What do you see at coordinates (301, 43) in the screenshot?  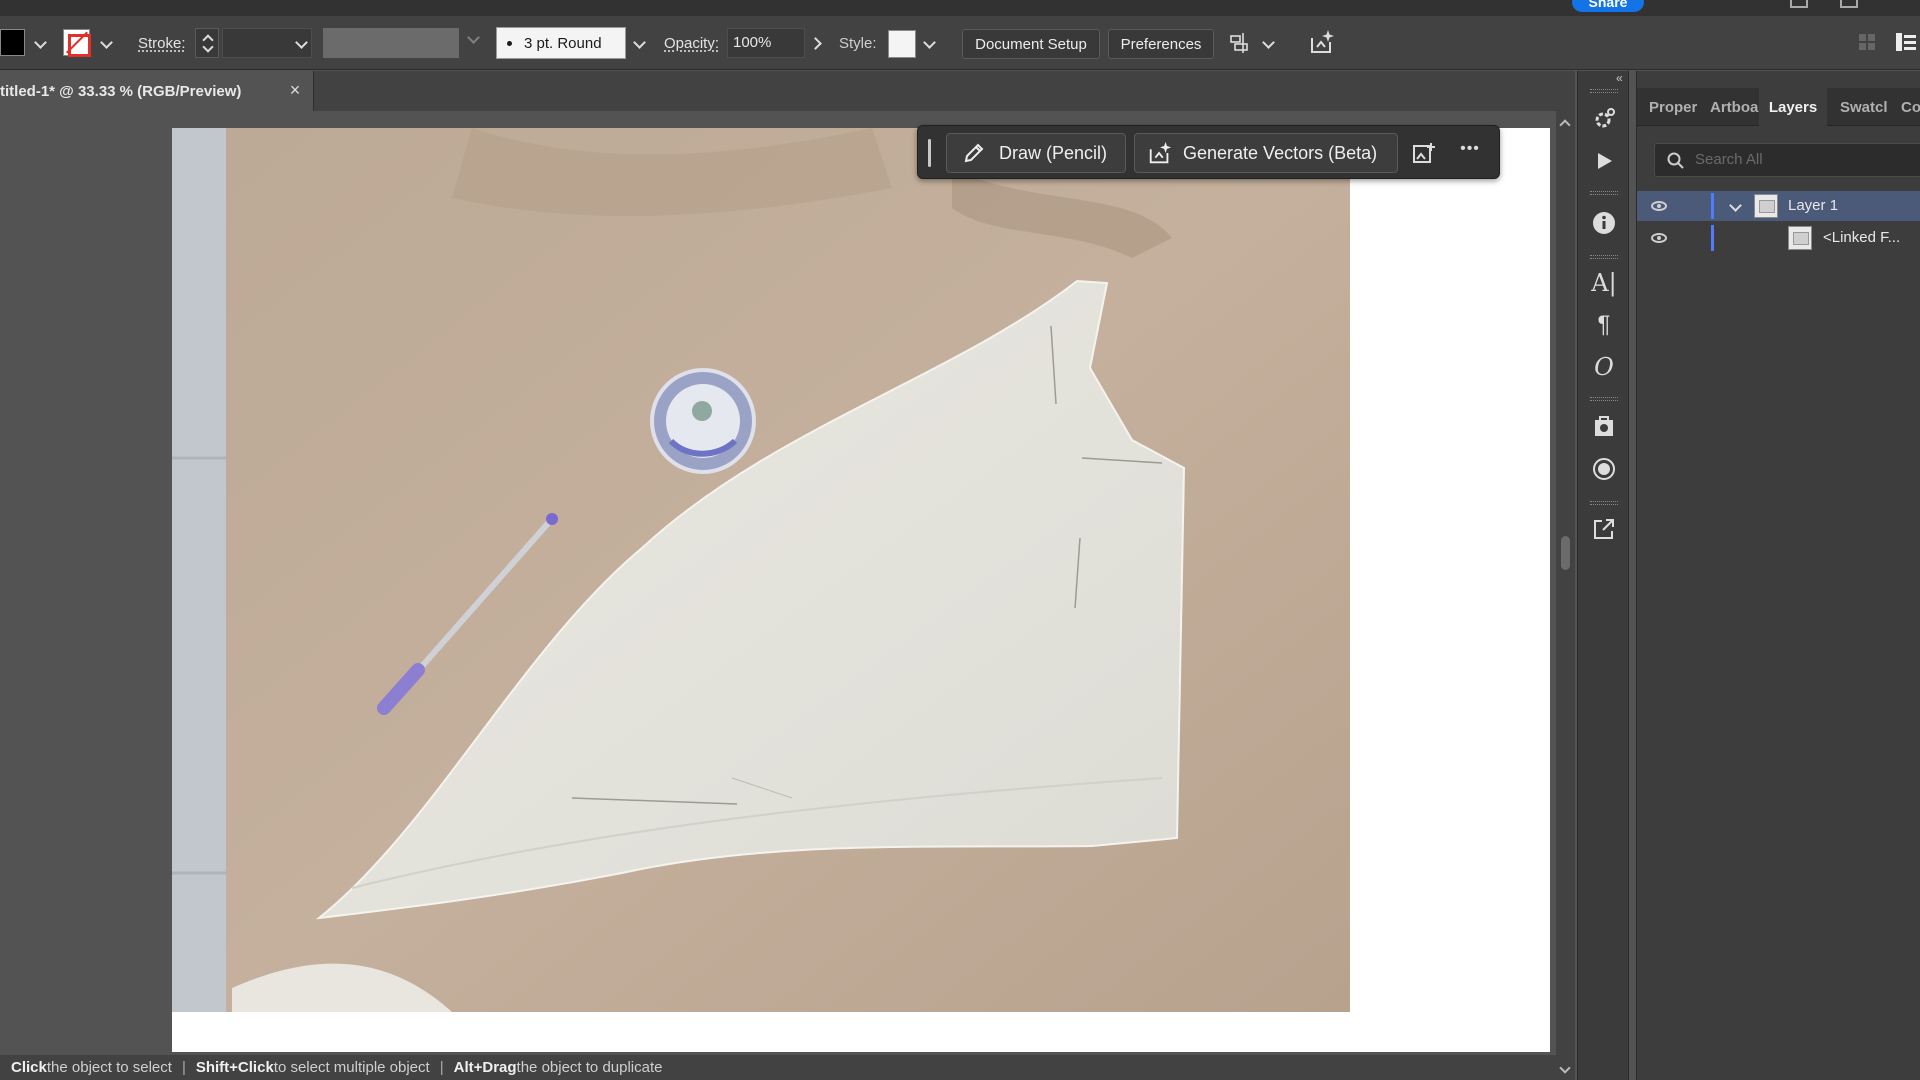 I see `stroke-weight-chevron-icon` at bounding box center [301, 43].